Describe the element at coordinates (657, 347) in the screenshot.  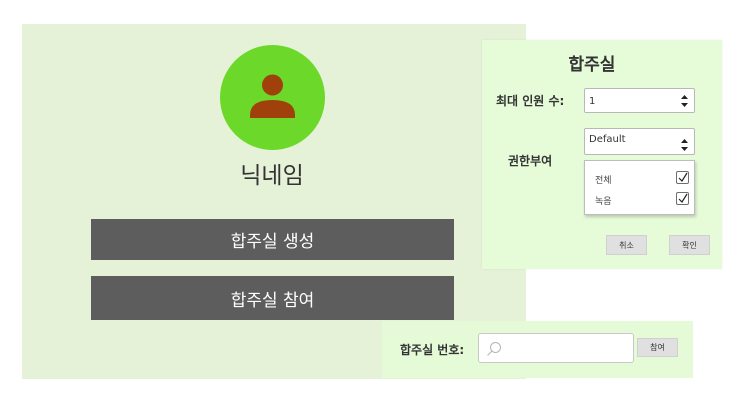
I see `join-button: 참여` at that location.